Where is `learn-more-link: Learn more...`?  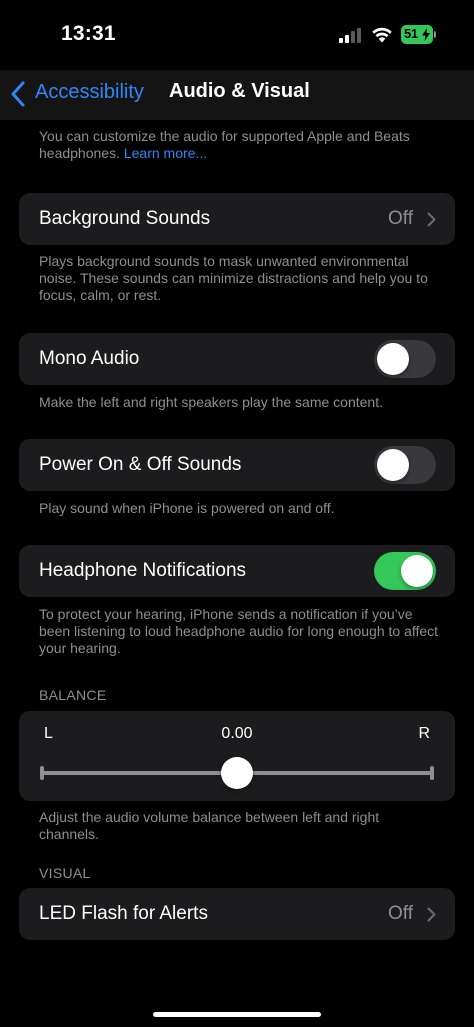 learn-more-link: Learn more... is located at coordinates (165, 153).